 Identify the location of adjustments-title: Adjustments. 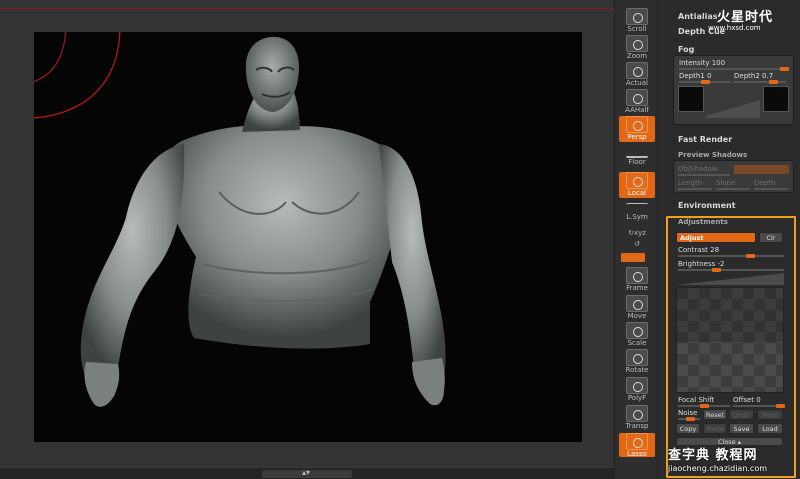
(703, 222).